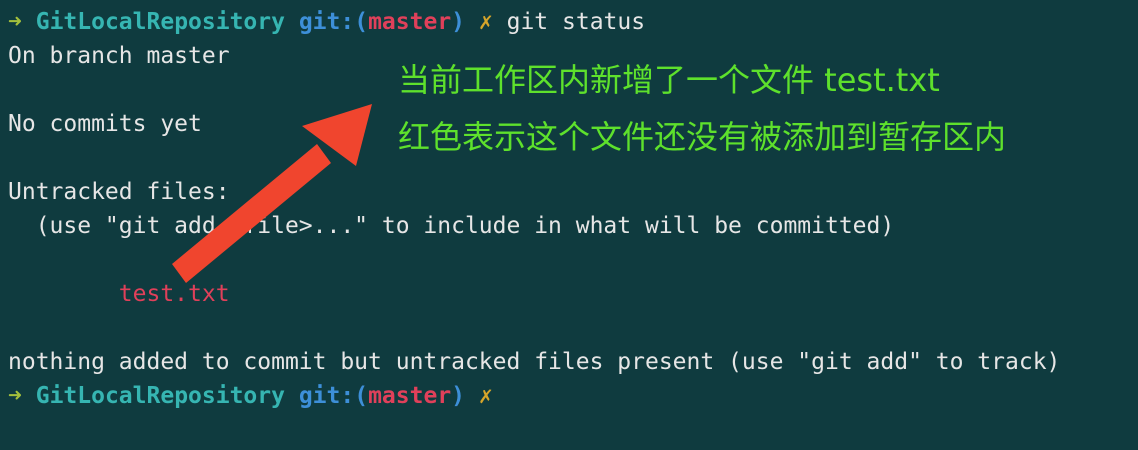  What do you see at coordinates (669, 80) in the screenshot?
I see `annotation-text-line-1: 当前工作区内新增了一个文件 test.txt` at bounding box center [669, 80].